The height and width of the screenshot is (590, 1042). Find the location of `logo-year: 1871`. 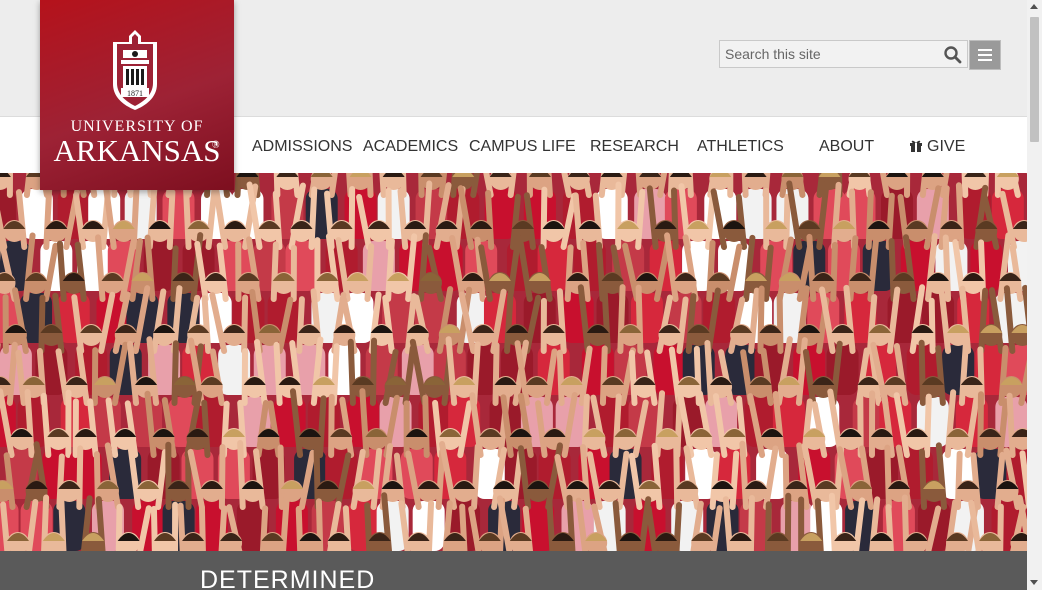

logo-year: 1871 is located at coordinates (135, 93).